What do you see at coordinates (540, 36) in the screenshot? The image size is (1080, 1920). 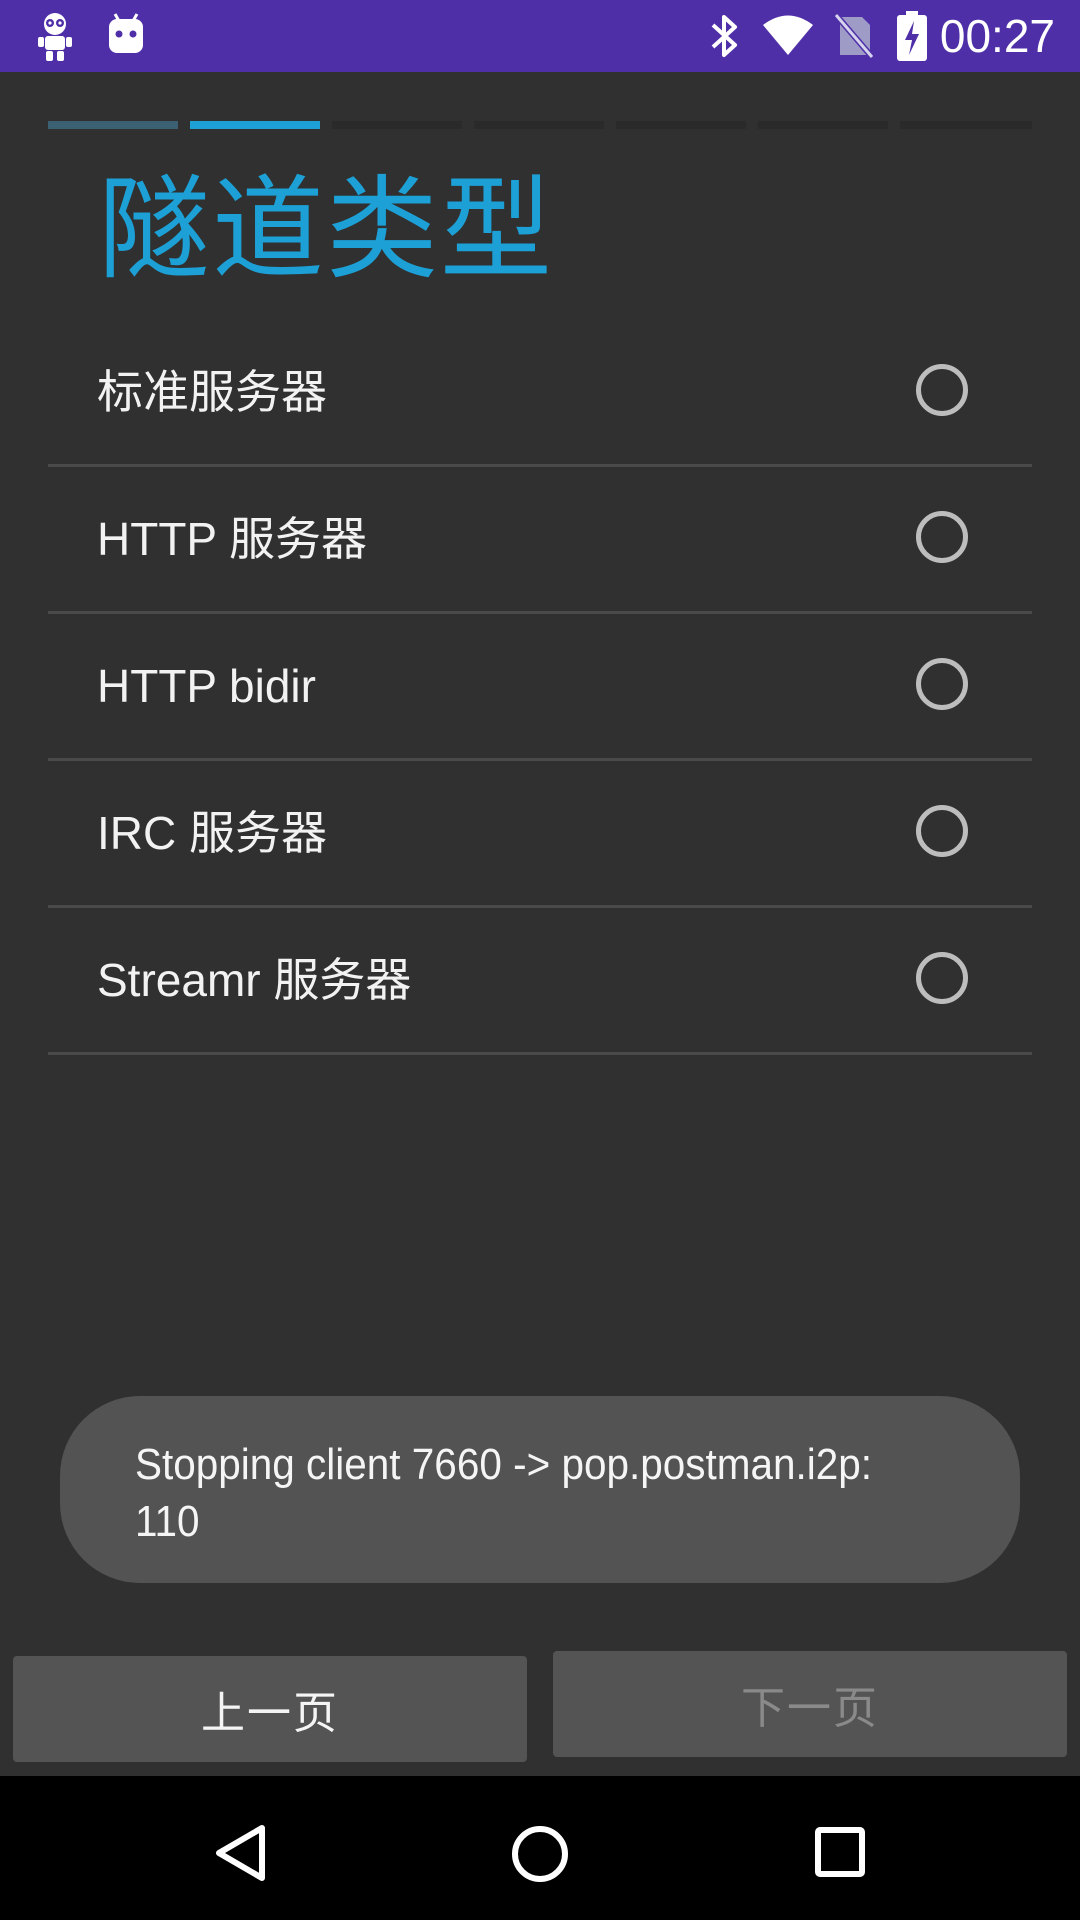 I see `status-bar: 00:27` at bounding box center [540, 36].